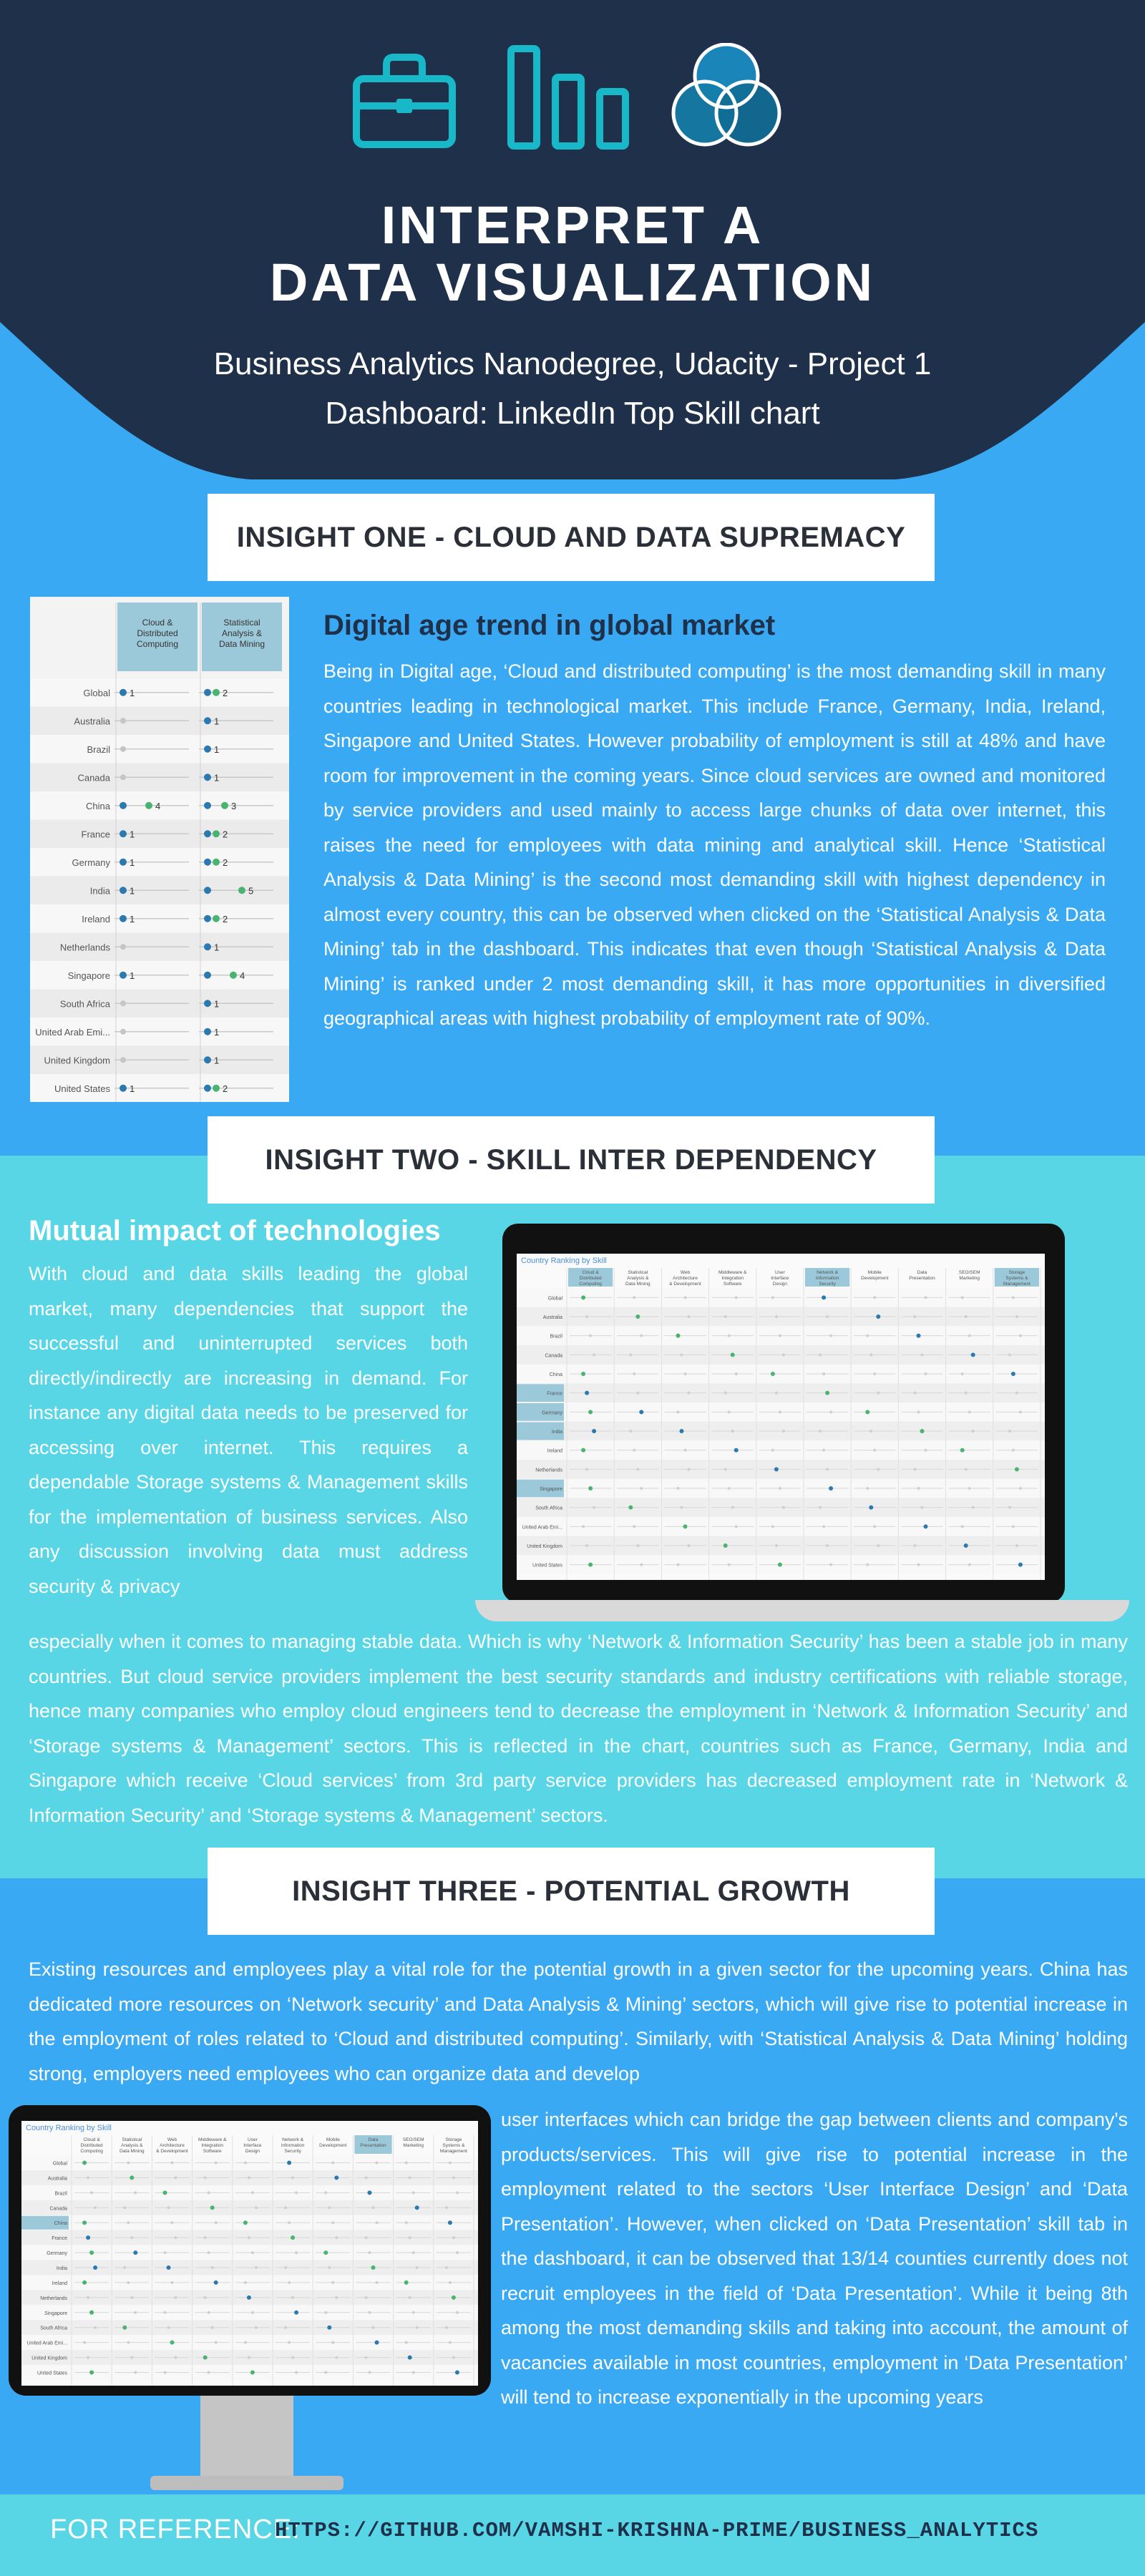  I want to click on dashboard-column-header: SEO/SEM, so click(969, 1272).